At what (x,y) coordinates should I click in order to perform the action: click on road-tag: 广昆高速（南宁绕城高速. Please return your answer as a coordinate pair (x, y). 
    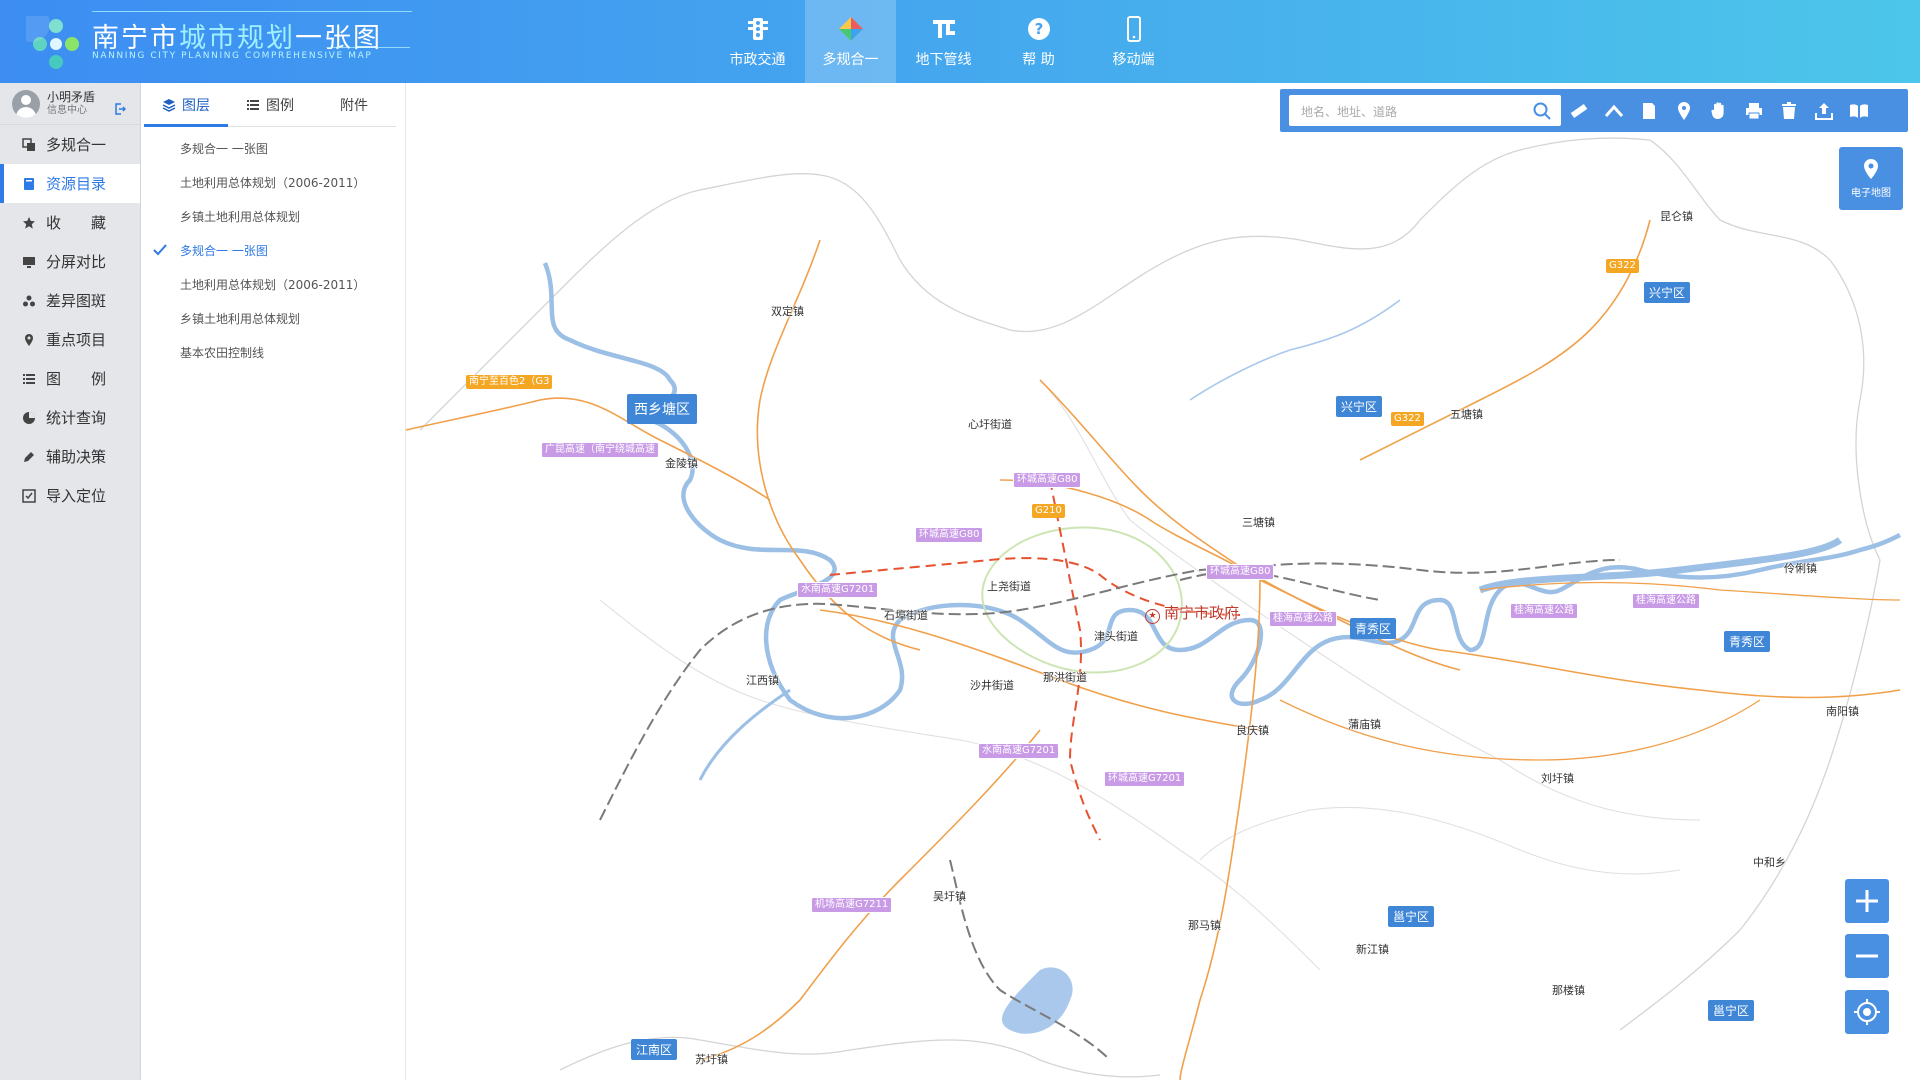
    Looking at the image, I should click on (600, 450).